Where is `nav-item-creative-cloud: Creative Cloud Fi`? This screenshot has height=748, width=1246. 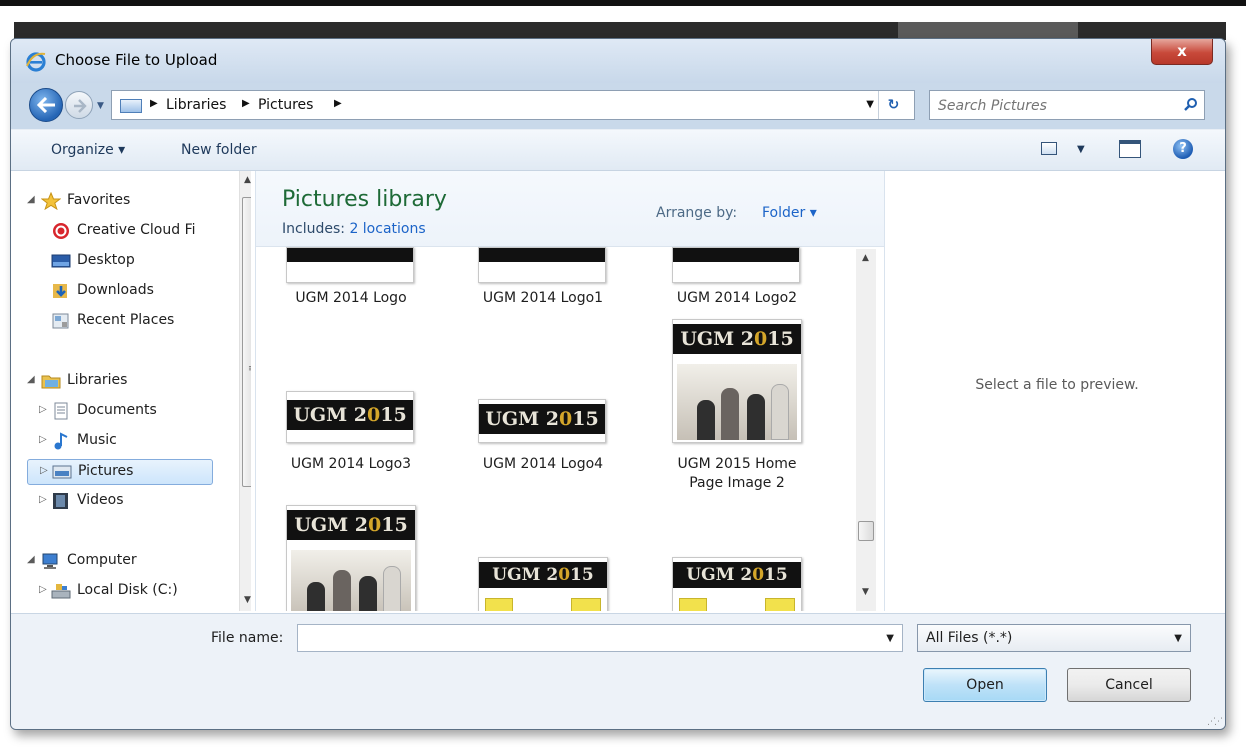
nav-item-creative-cloud: Creative Cloud Fi is located at coordinates (130, 232).